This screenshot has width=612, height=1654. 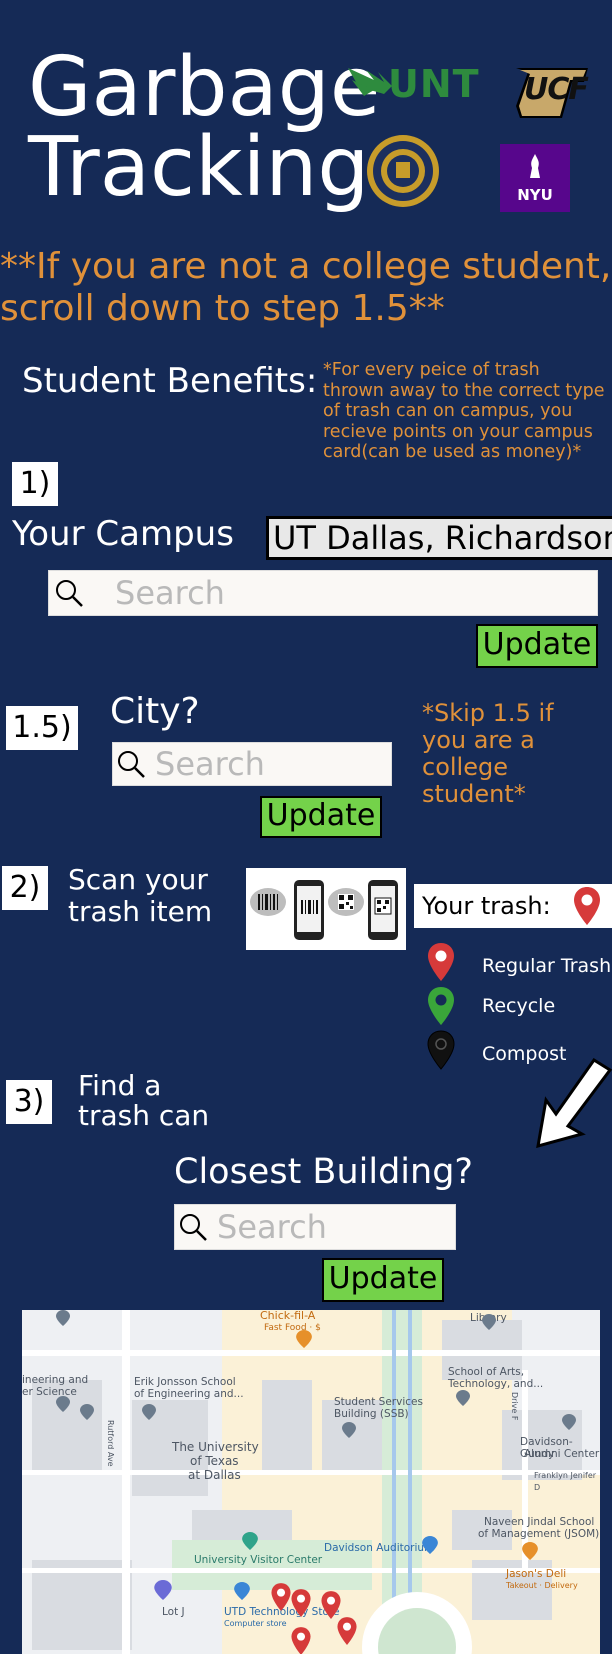 I want to click on your-trash-panel: Your trash:, so click(x=513, y=906).